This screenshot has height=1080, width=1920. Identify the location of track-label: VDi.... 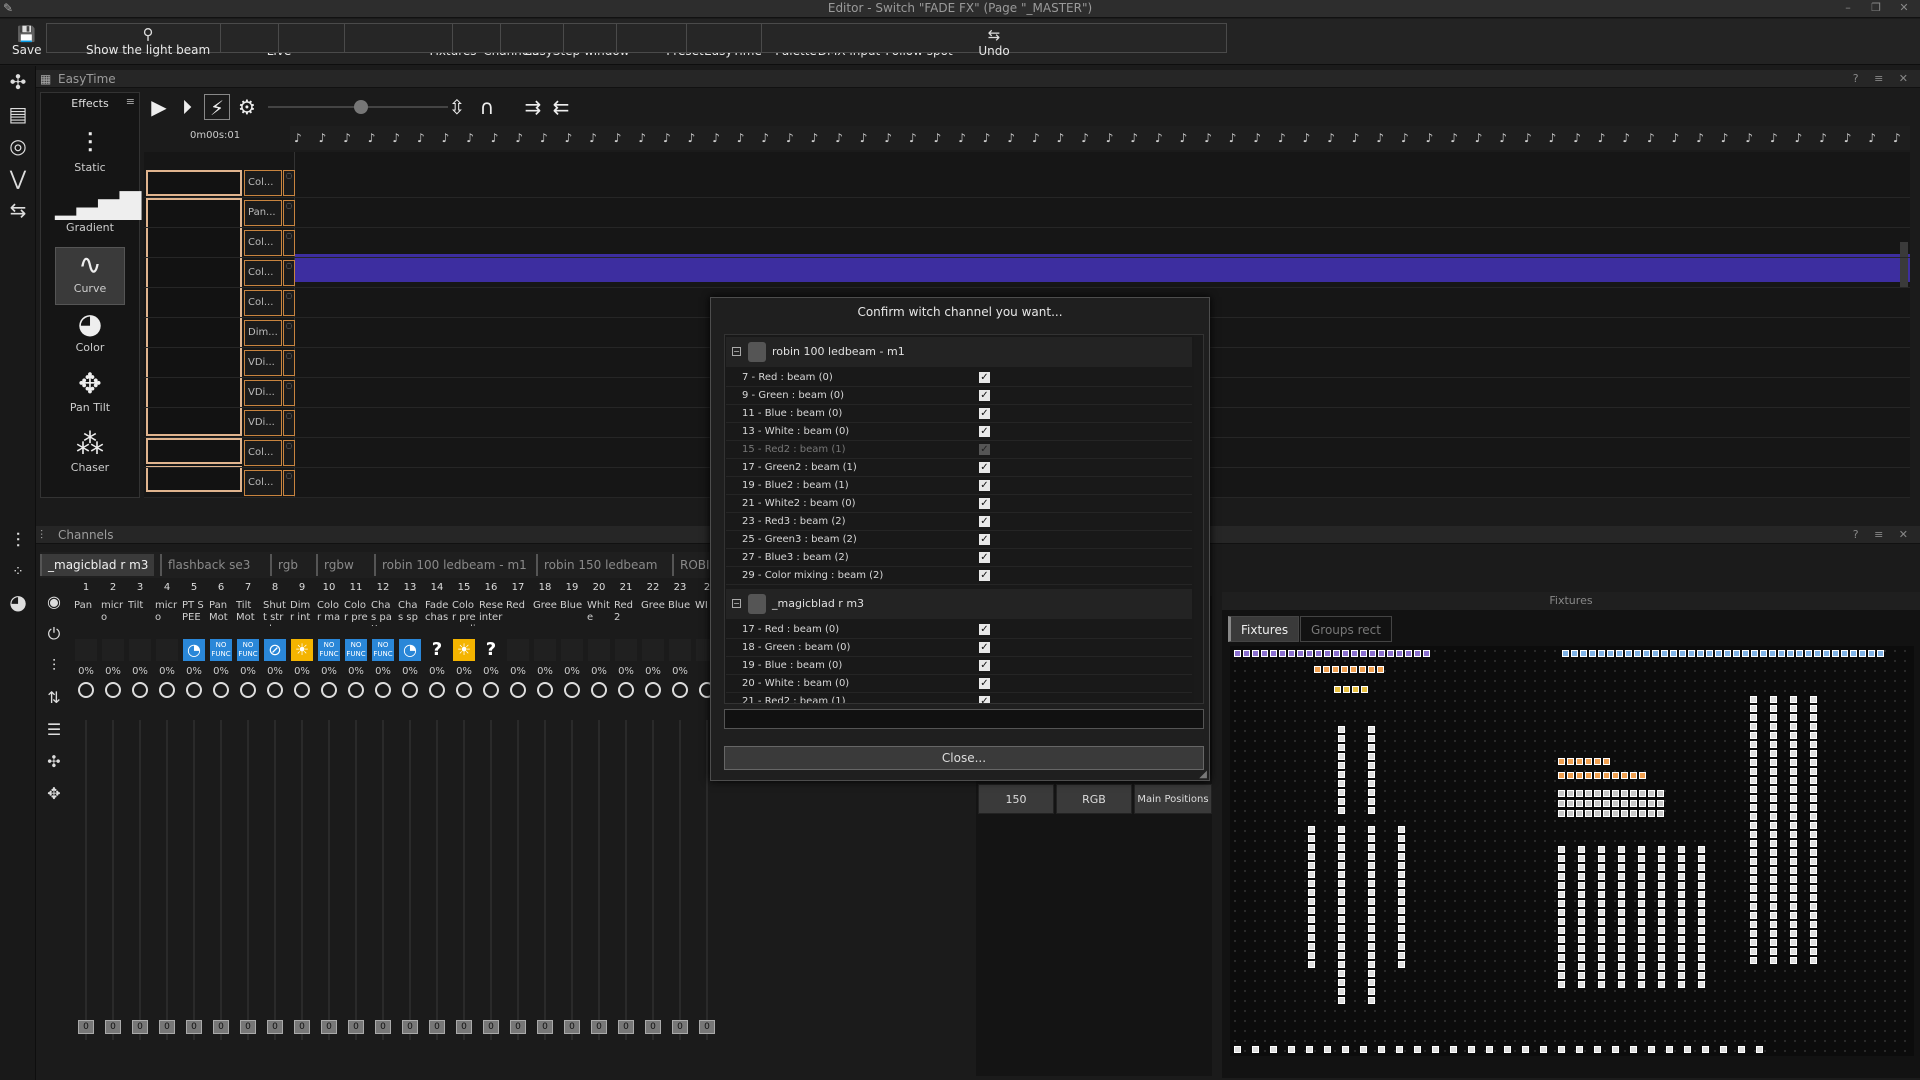
(263, 363).